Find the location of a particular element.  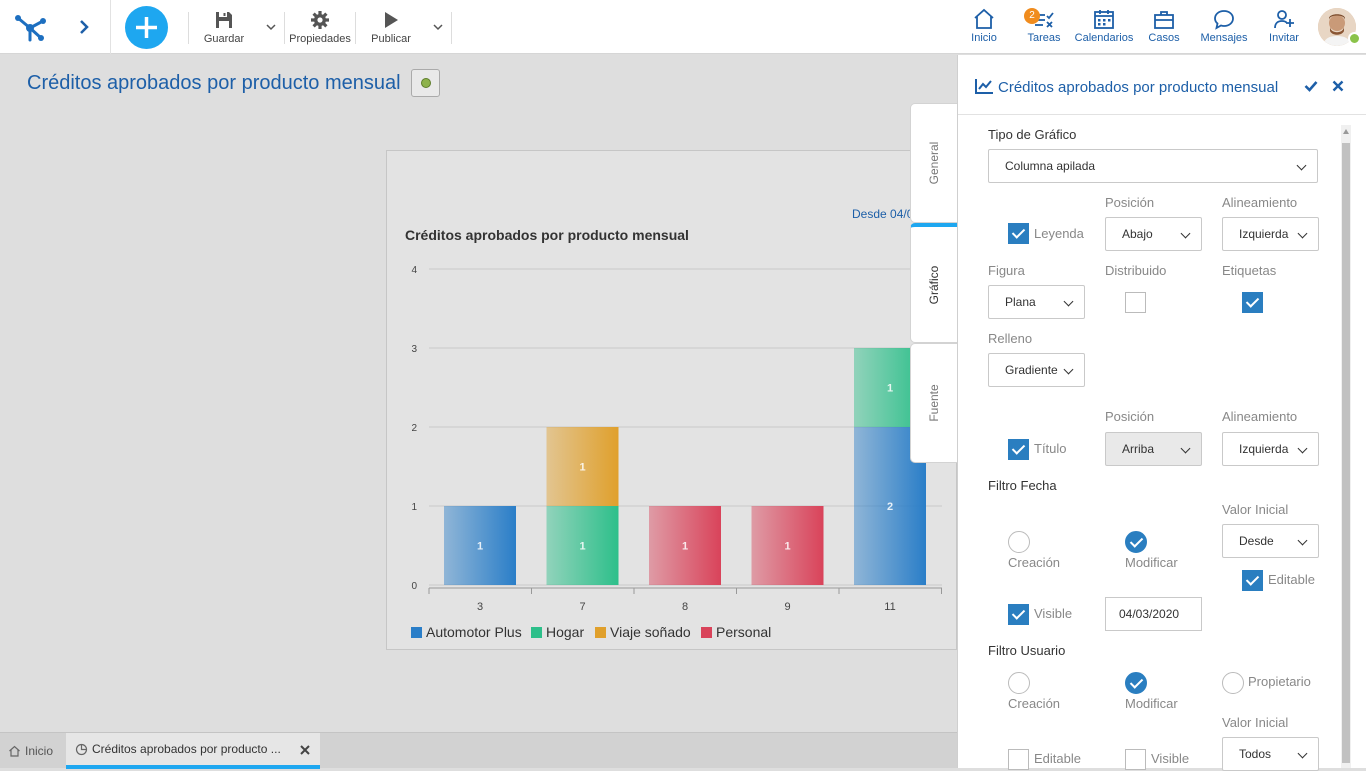

chart-x-tick-label: 7 is located at coordinates (582, 607).